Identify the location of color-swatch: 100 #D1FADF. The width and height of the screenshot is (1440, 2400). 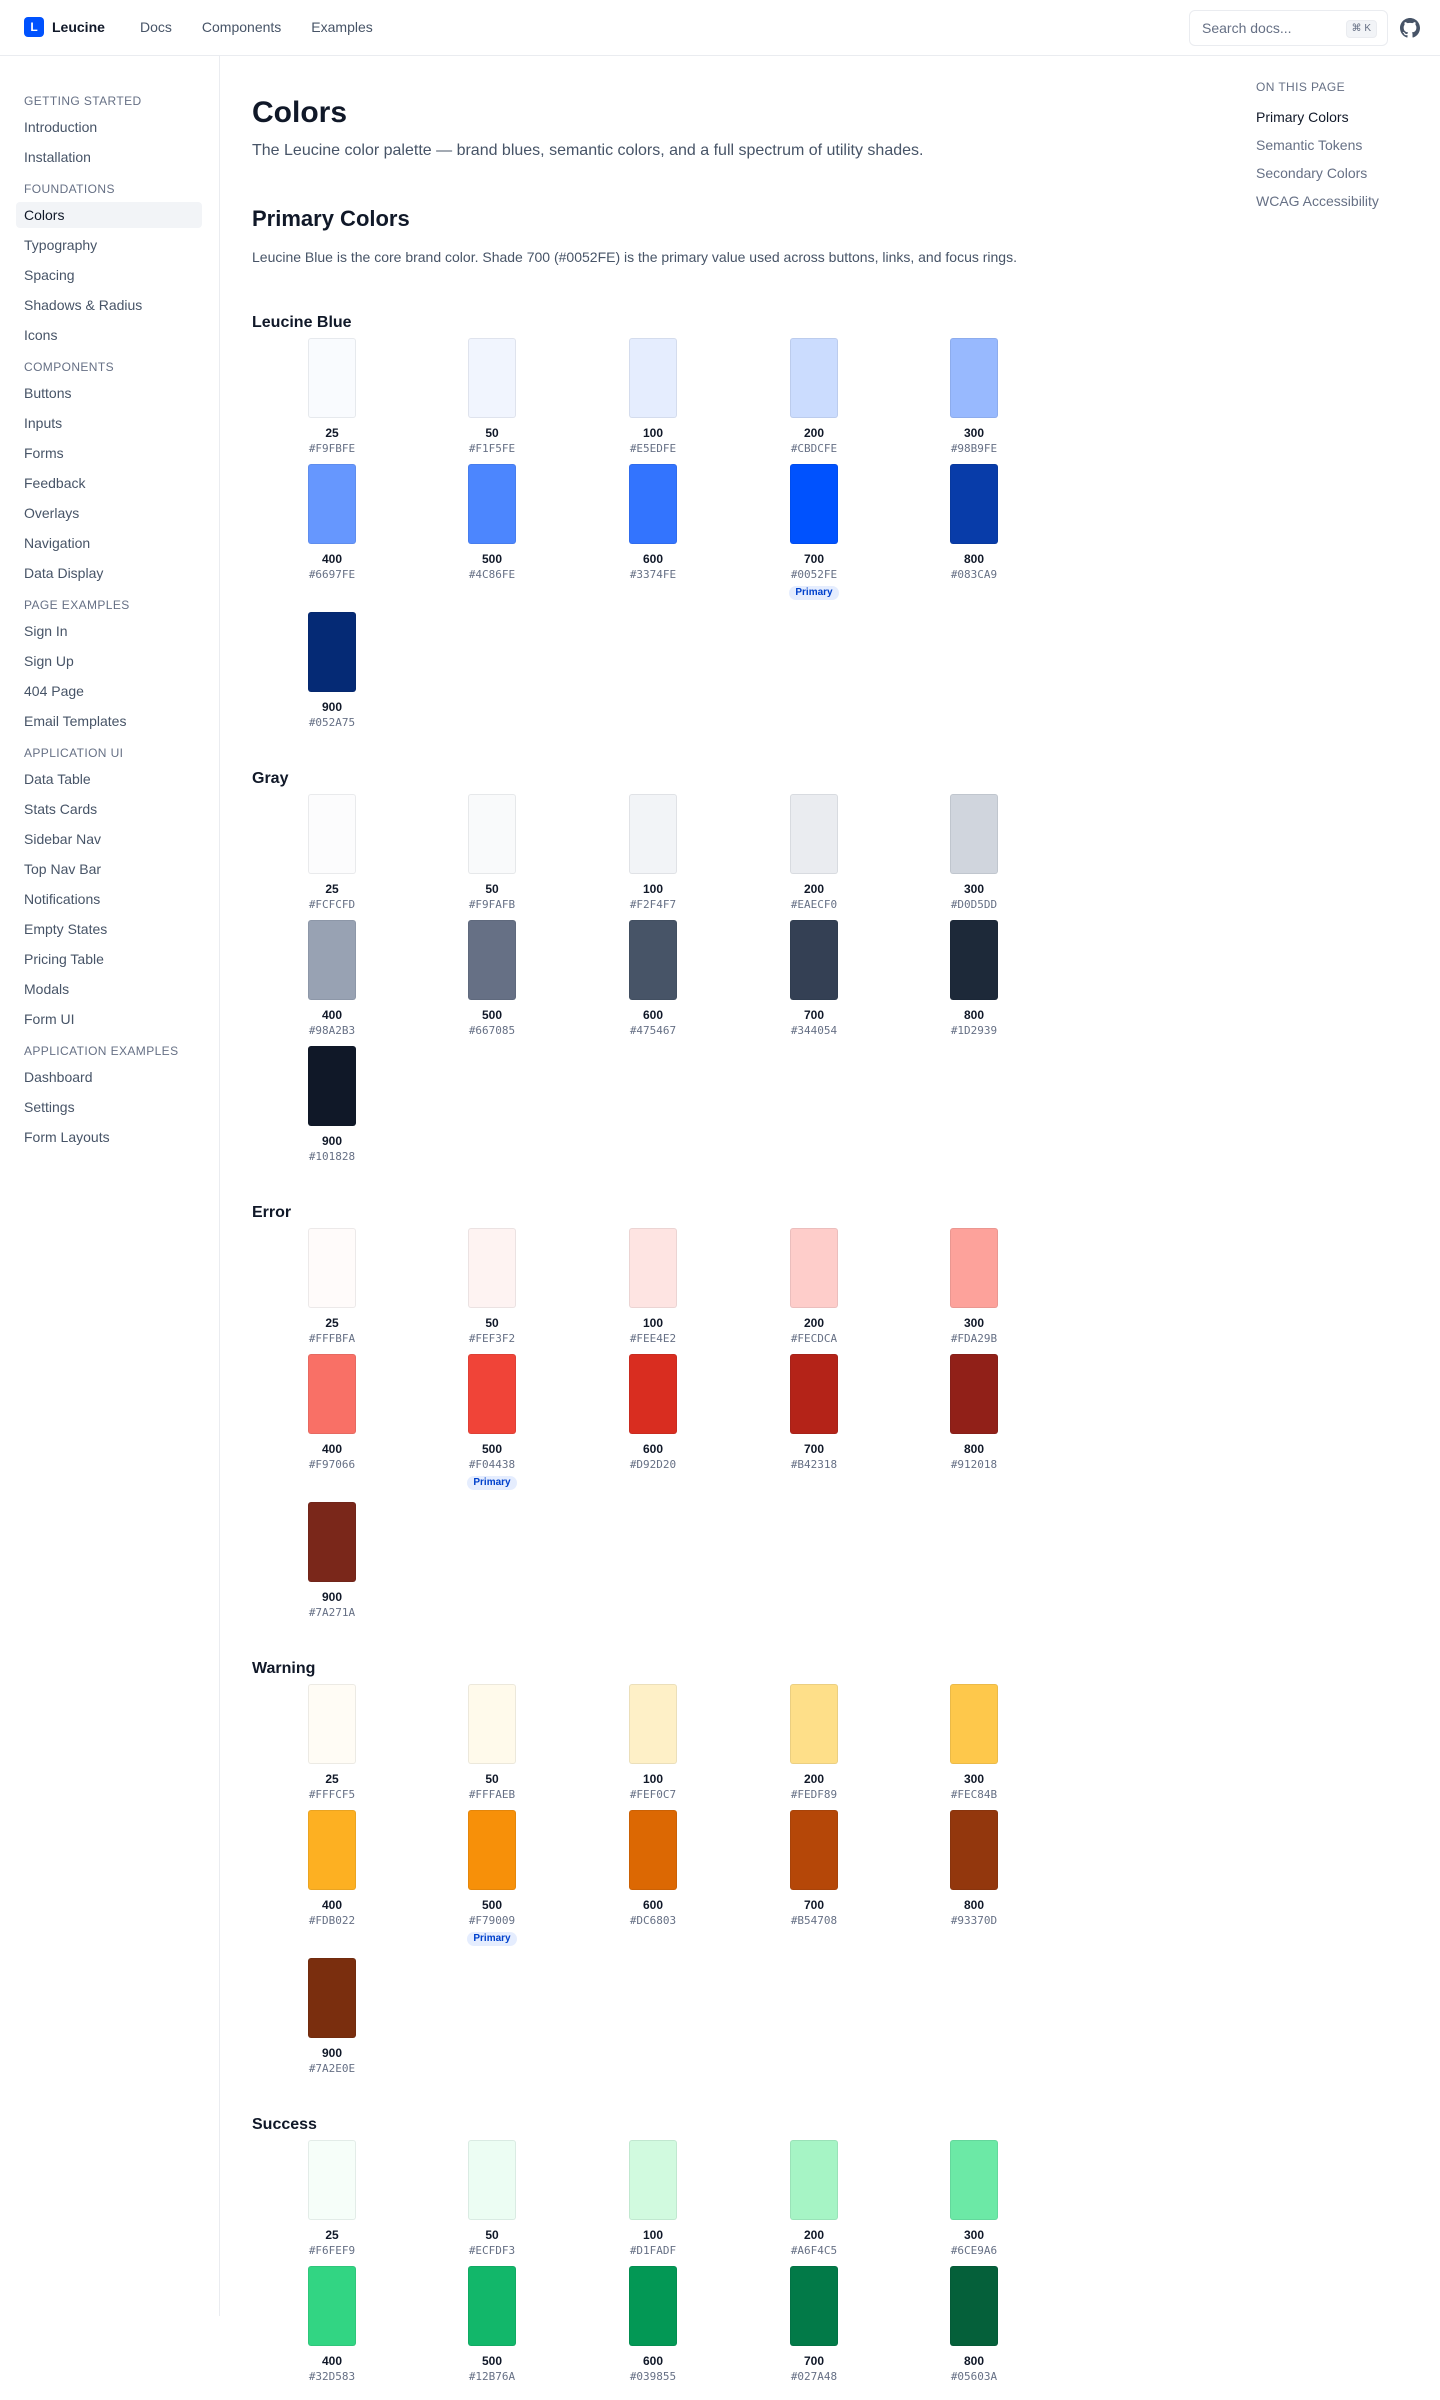
(653, 2199).